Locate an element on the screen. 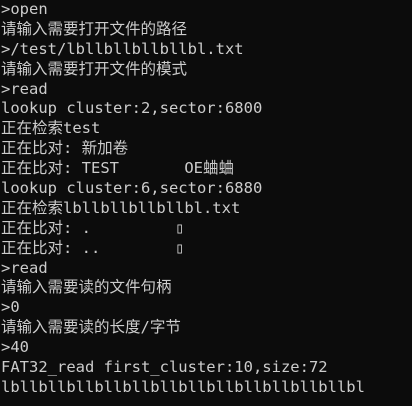  console-line-11: 正在检索lbllbllbllbllbl.txt is located at coordinates (121, 207).